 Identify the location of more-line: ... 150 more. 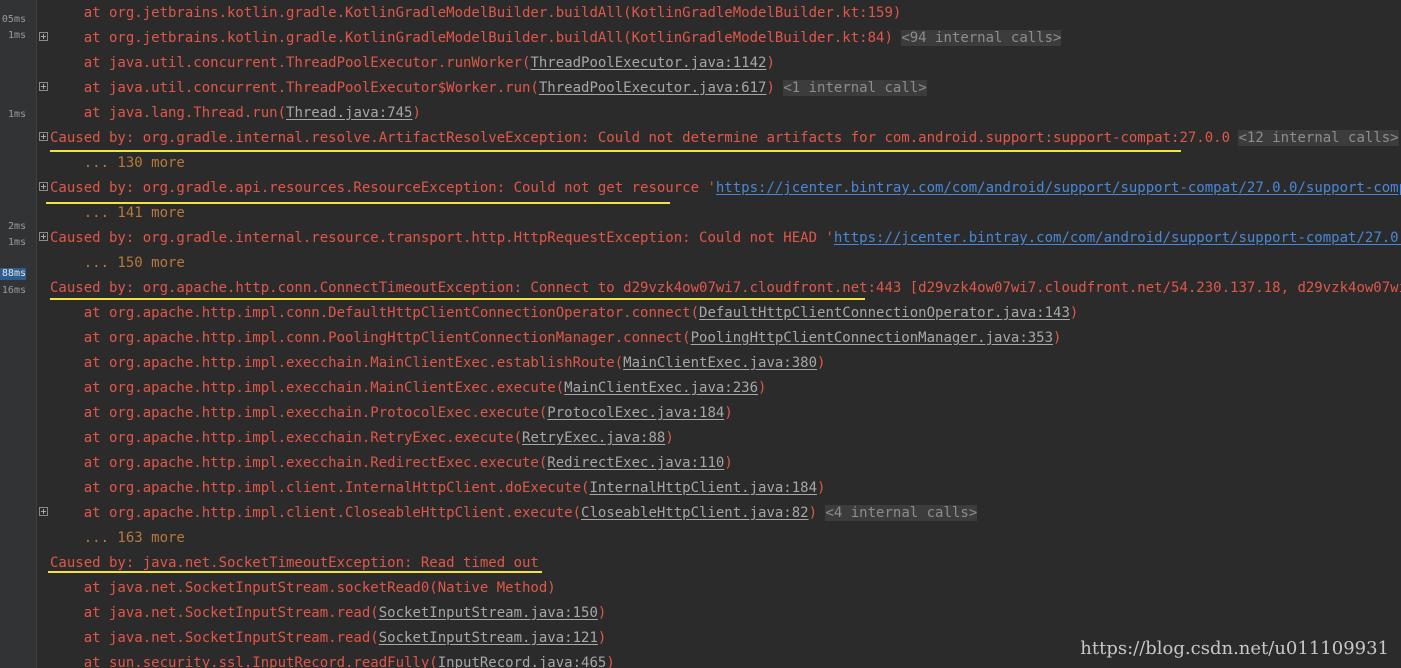
(718, 263).